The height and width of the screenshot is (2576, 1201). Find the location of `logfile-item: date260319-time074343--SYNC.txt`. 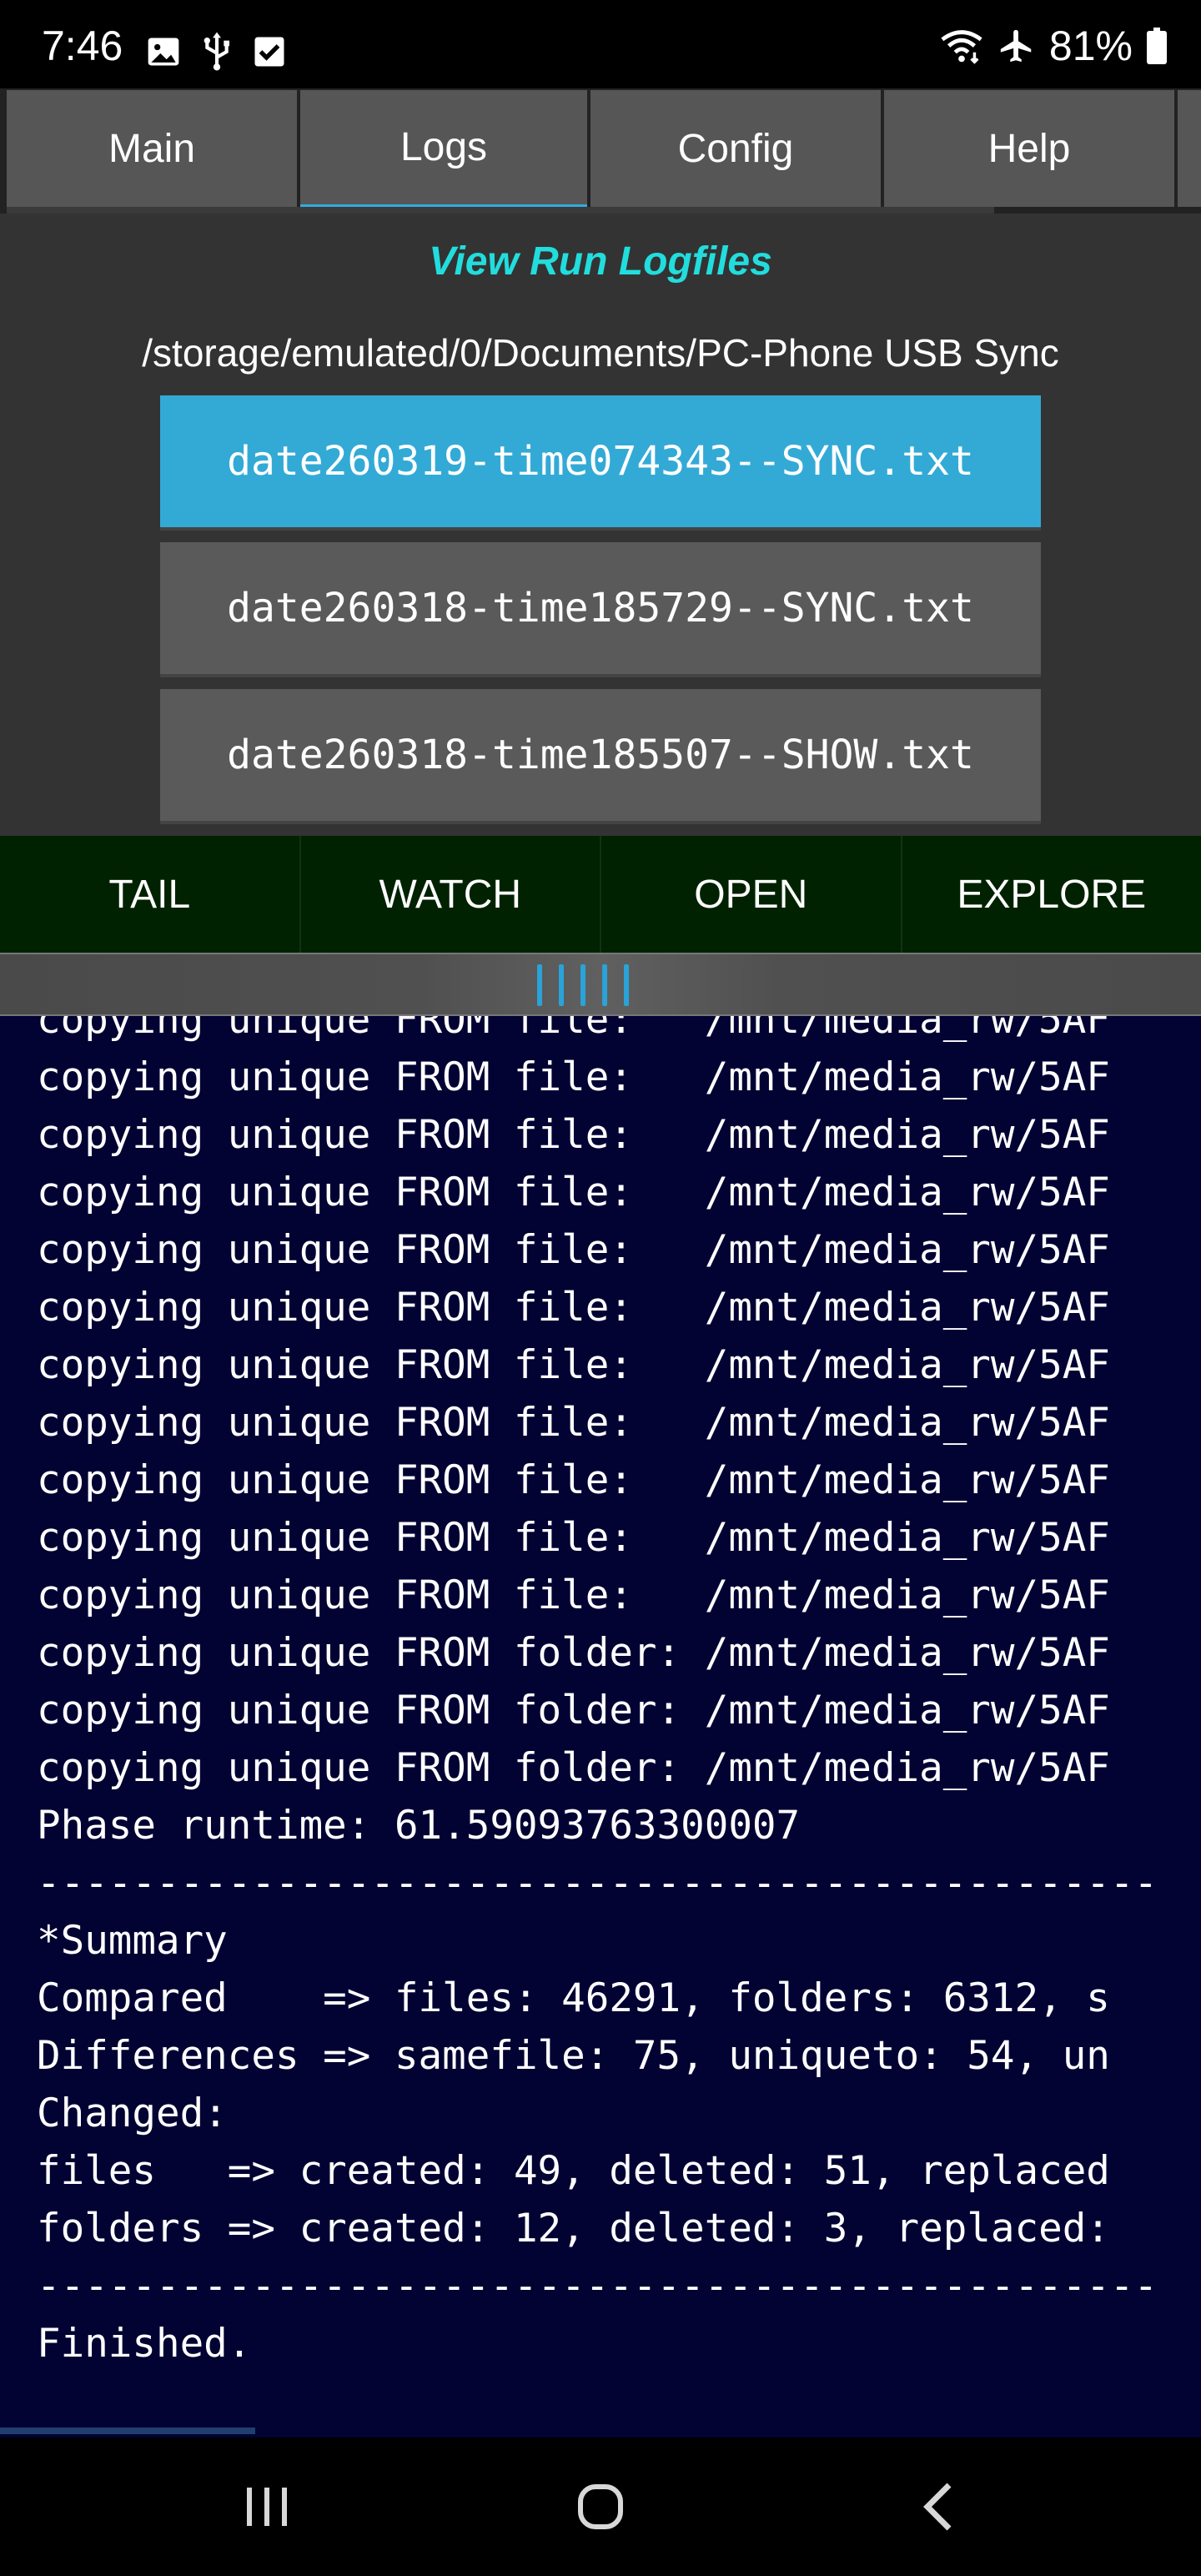

logfile-item: date260319-time074343--SYNC.txt is located at coordinates (601, 463).